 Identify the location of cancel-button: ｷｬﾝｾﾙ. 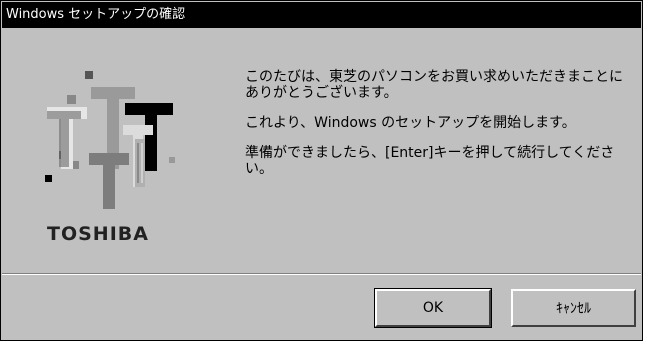
(573, 308).